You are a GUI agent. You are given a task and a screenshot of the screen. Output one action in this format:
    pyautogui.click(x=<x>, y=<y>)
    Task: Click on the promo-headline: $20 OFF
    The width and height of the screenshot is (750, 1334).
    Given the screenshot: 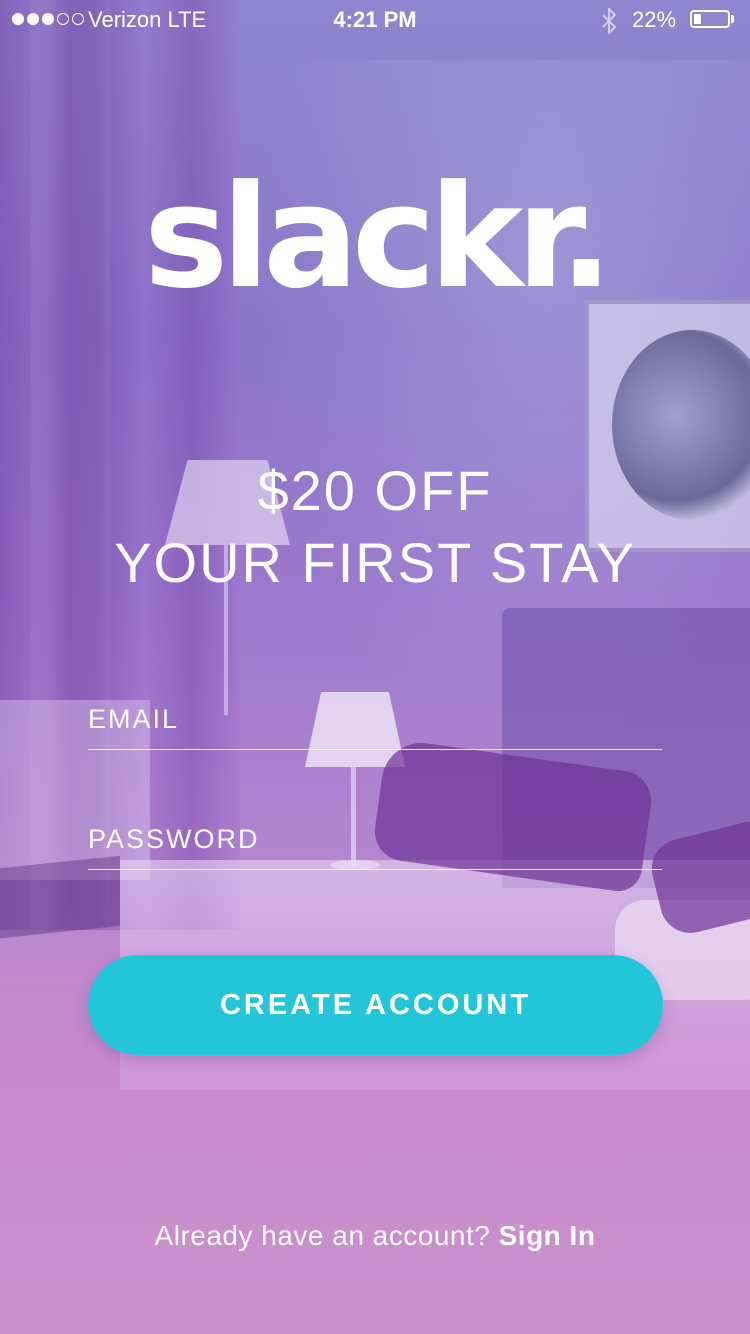 What is the action you would take?
    pyautogui.click(x=375, y=490)
    